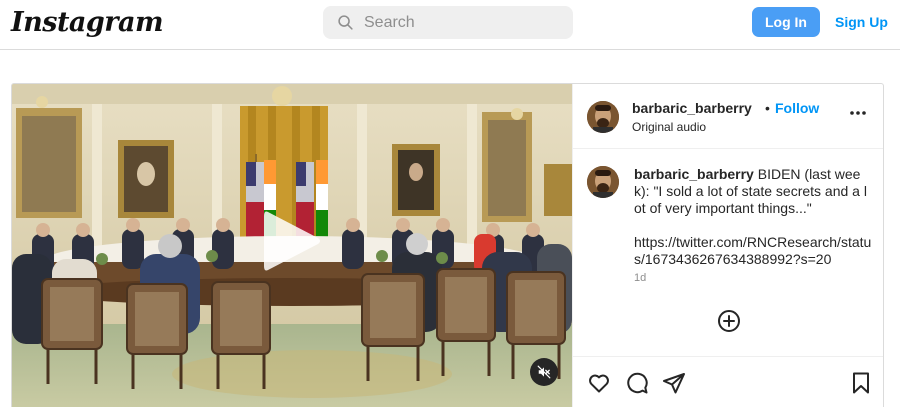 This screenshot has height=407, width=900. I want to click on log-in-button: Log In, so click(786, 22).